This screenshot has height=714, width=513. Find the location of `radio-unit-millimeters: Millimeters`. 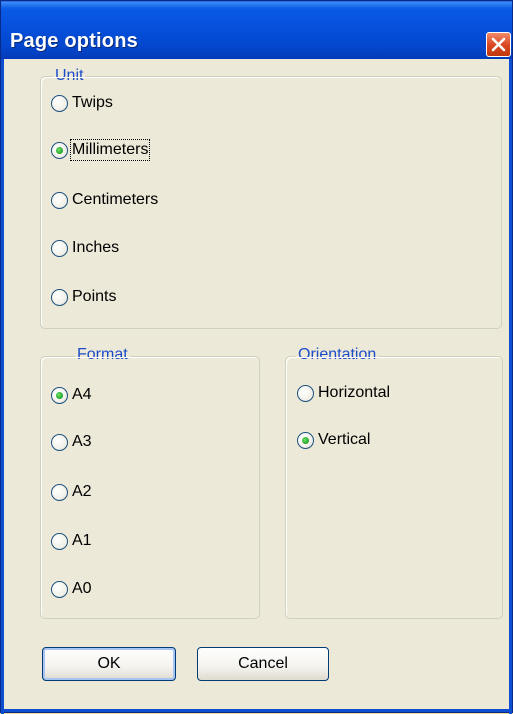

radio-unit-millimeters: Millimeters is located at coordinates (101, 150).